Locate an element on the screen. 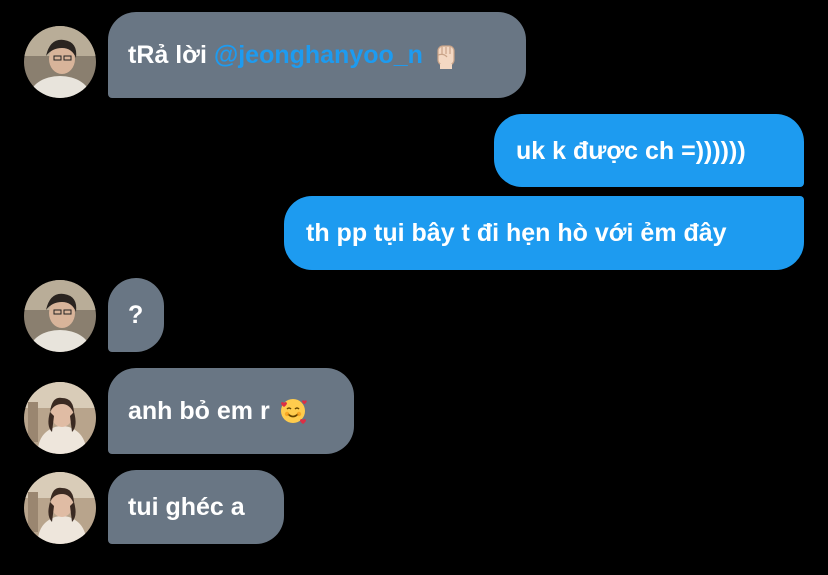 This screenshot has width=828, height=575. message-text: th pp tụi bây t đi hẹn hò với ẻm đây is located at coordinates (516, 233).